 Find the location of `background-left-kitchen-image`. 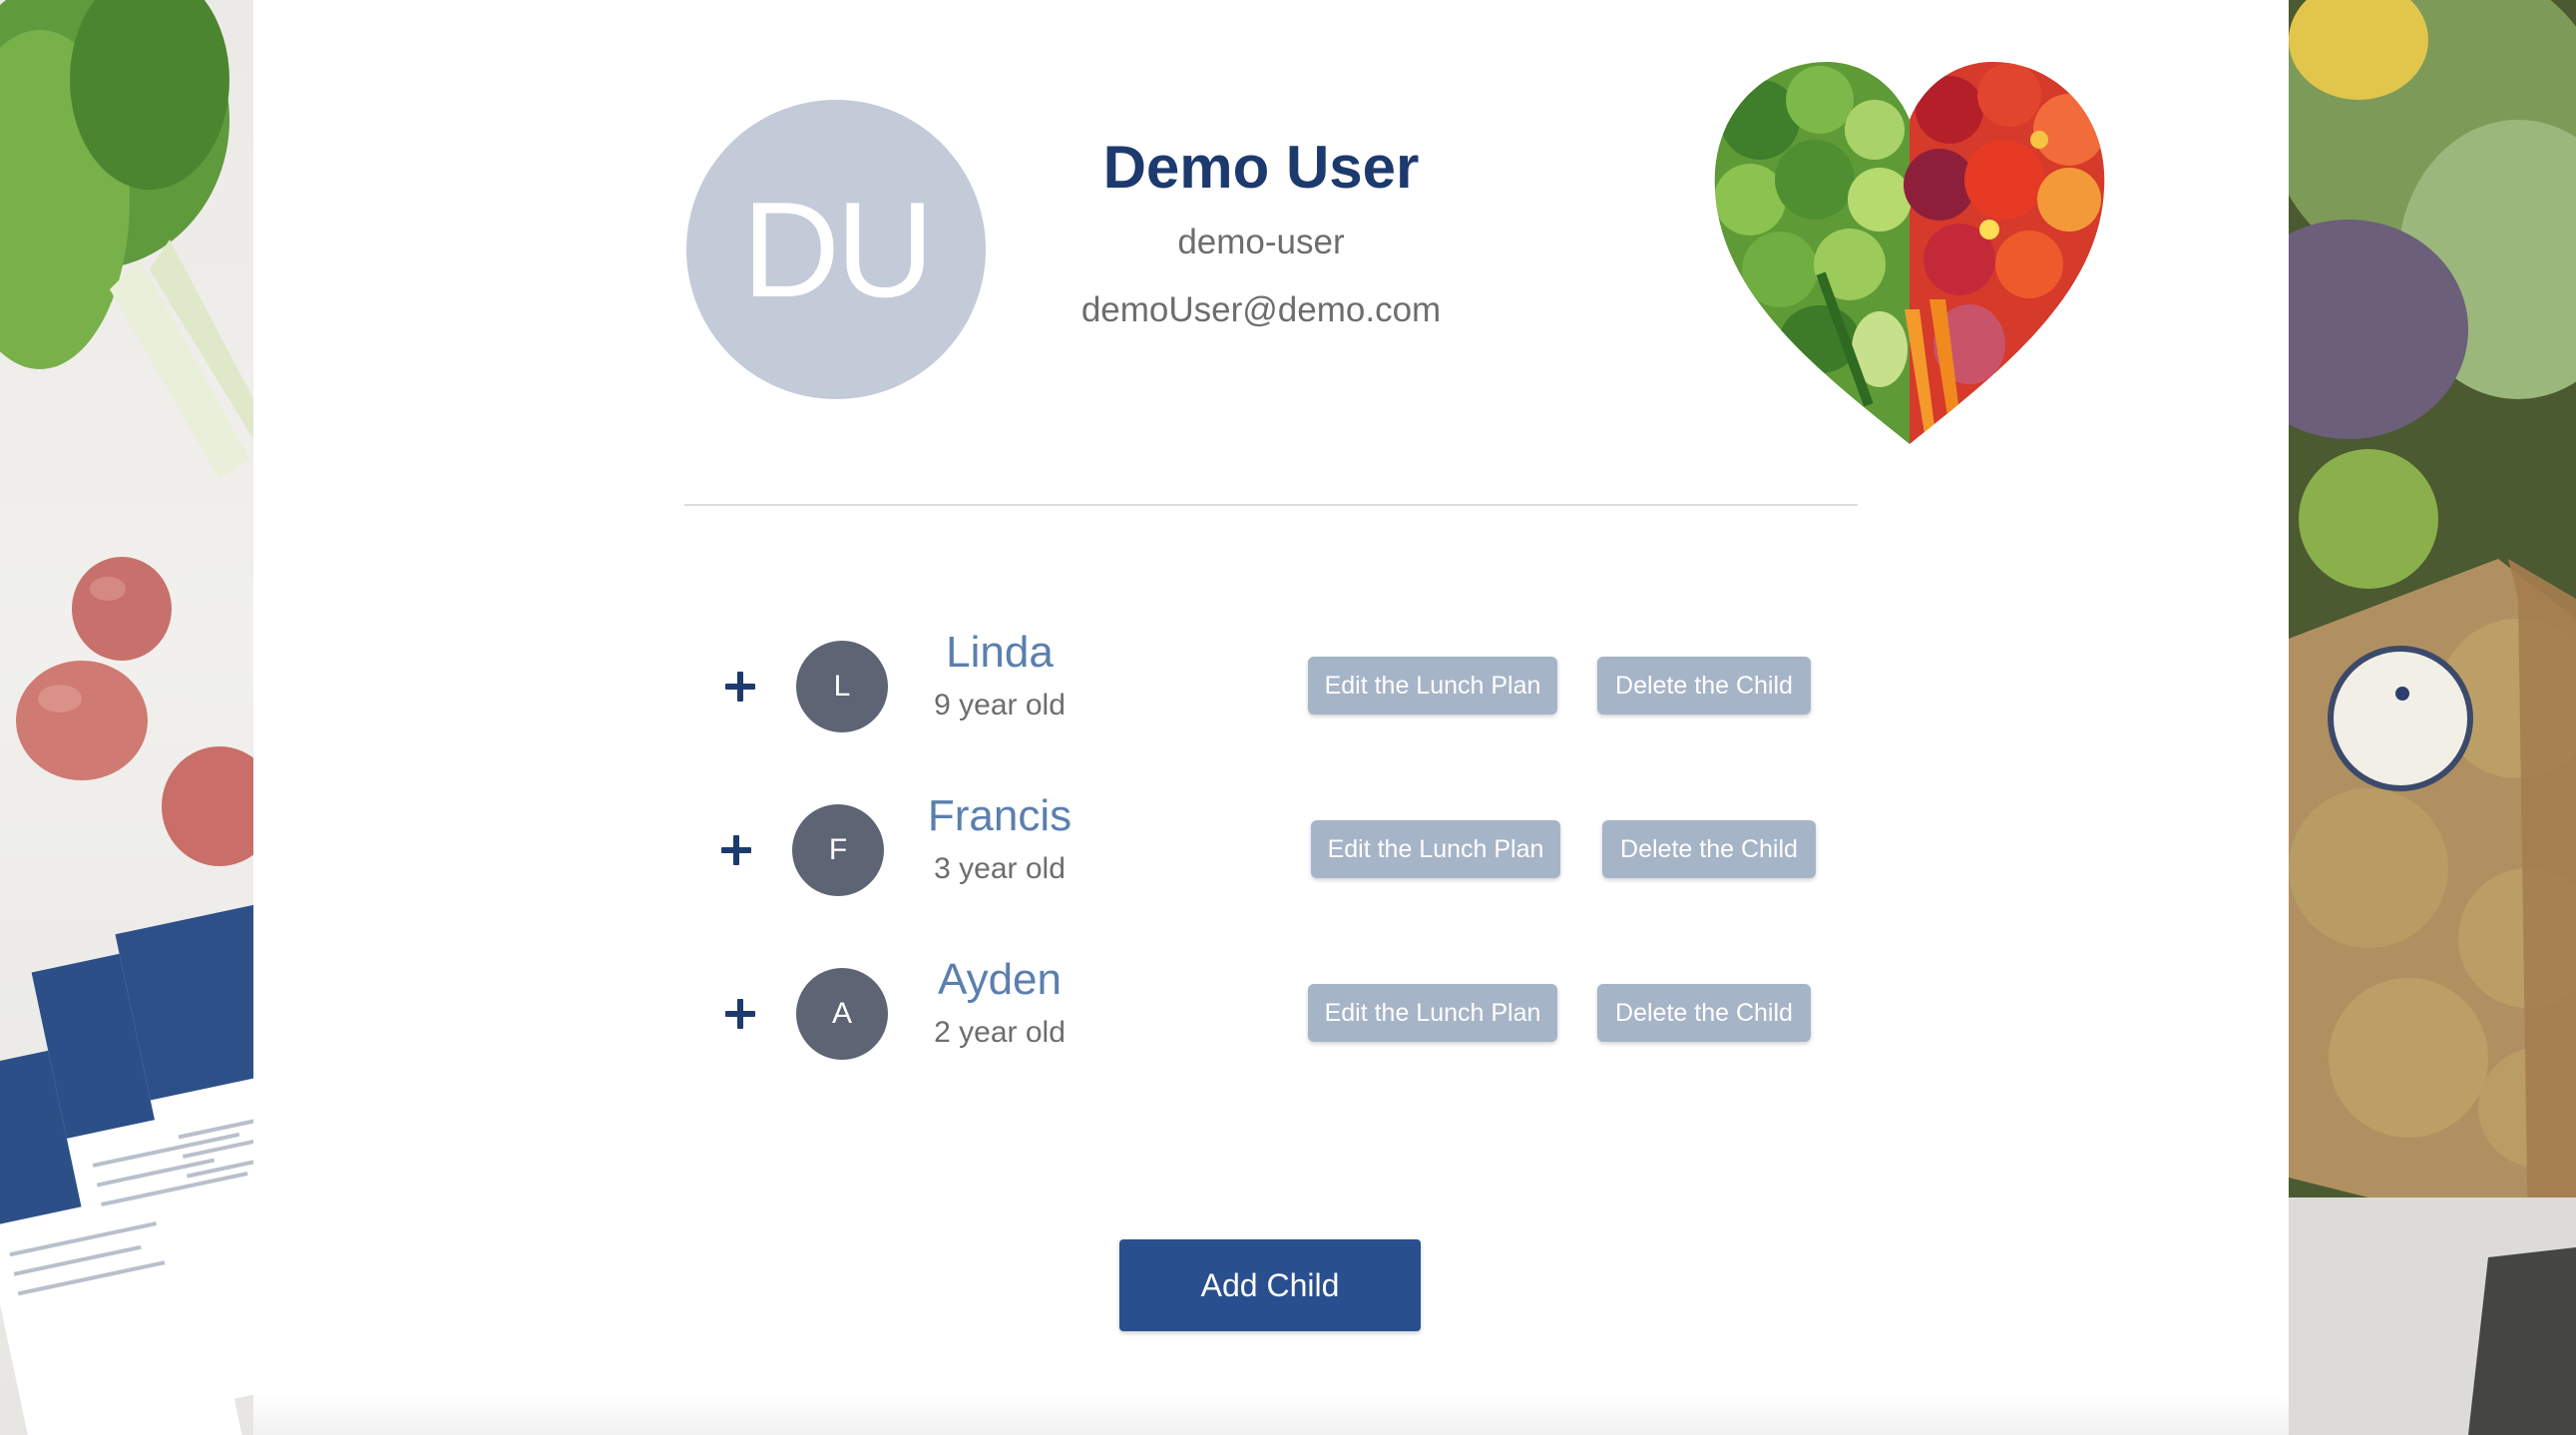

background-left-kitchen-image is located at coordinates (126, 717).